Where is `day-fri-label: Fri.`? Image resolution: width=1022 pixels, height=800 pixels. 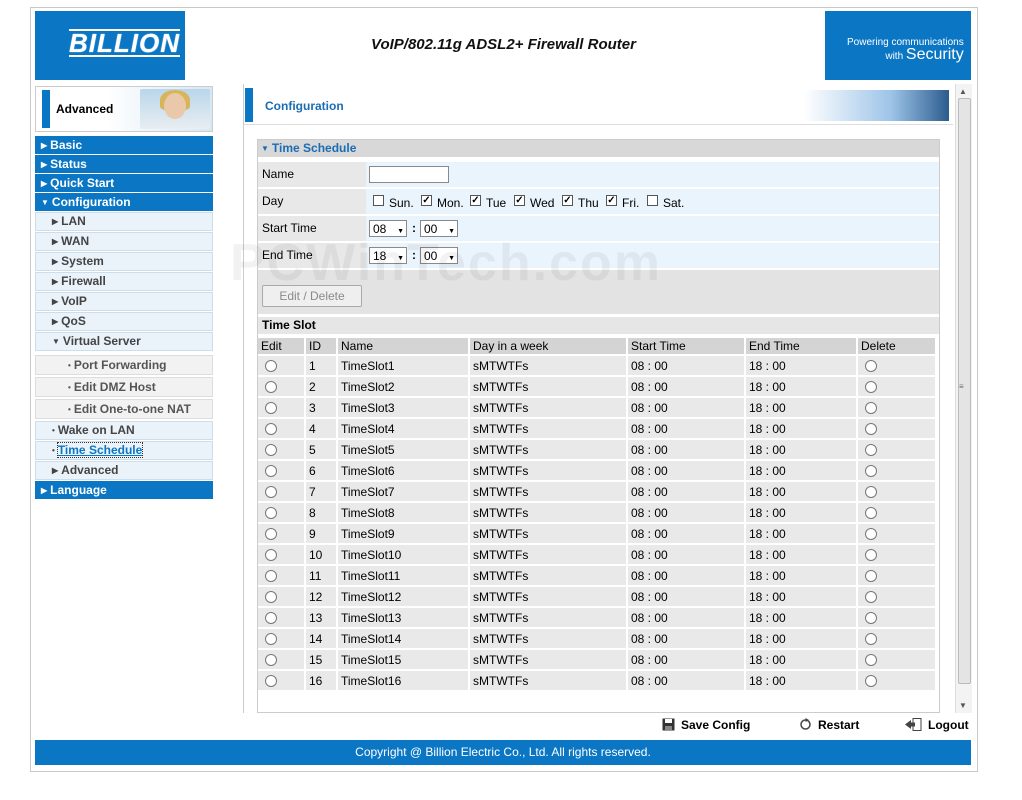
day-fri-label: Fri. is located at coordinates (631, 203).